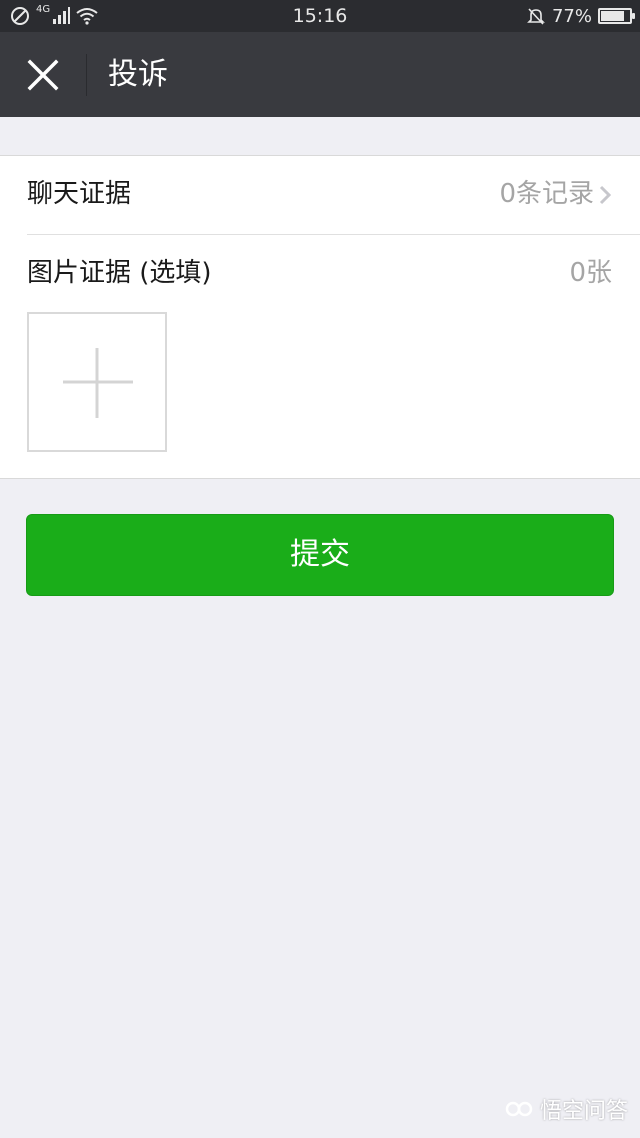 This screenshot has height=1138, width=640. Describe the element at coordinates (605, 195) in the screenshot. I see `chevron-right-icon` at that location.